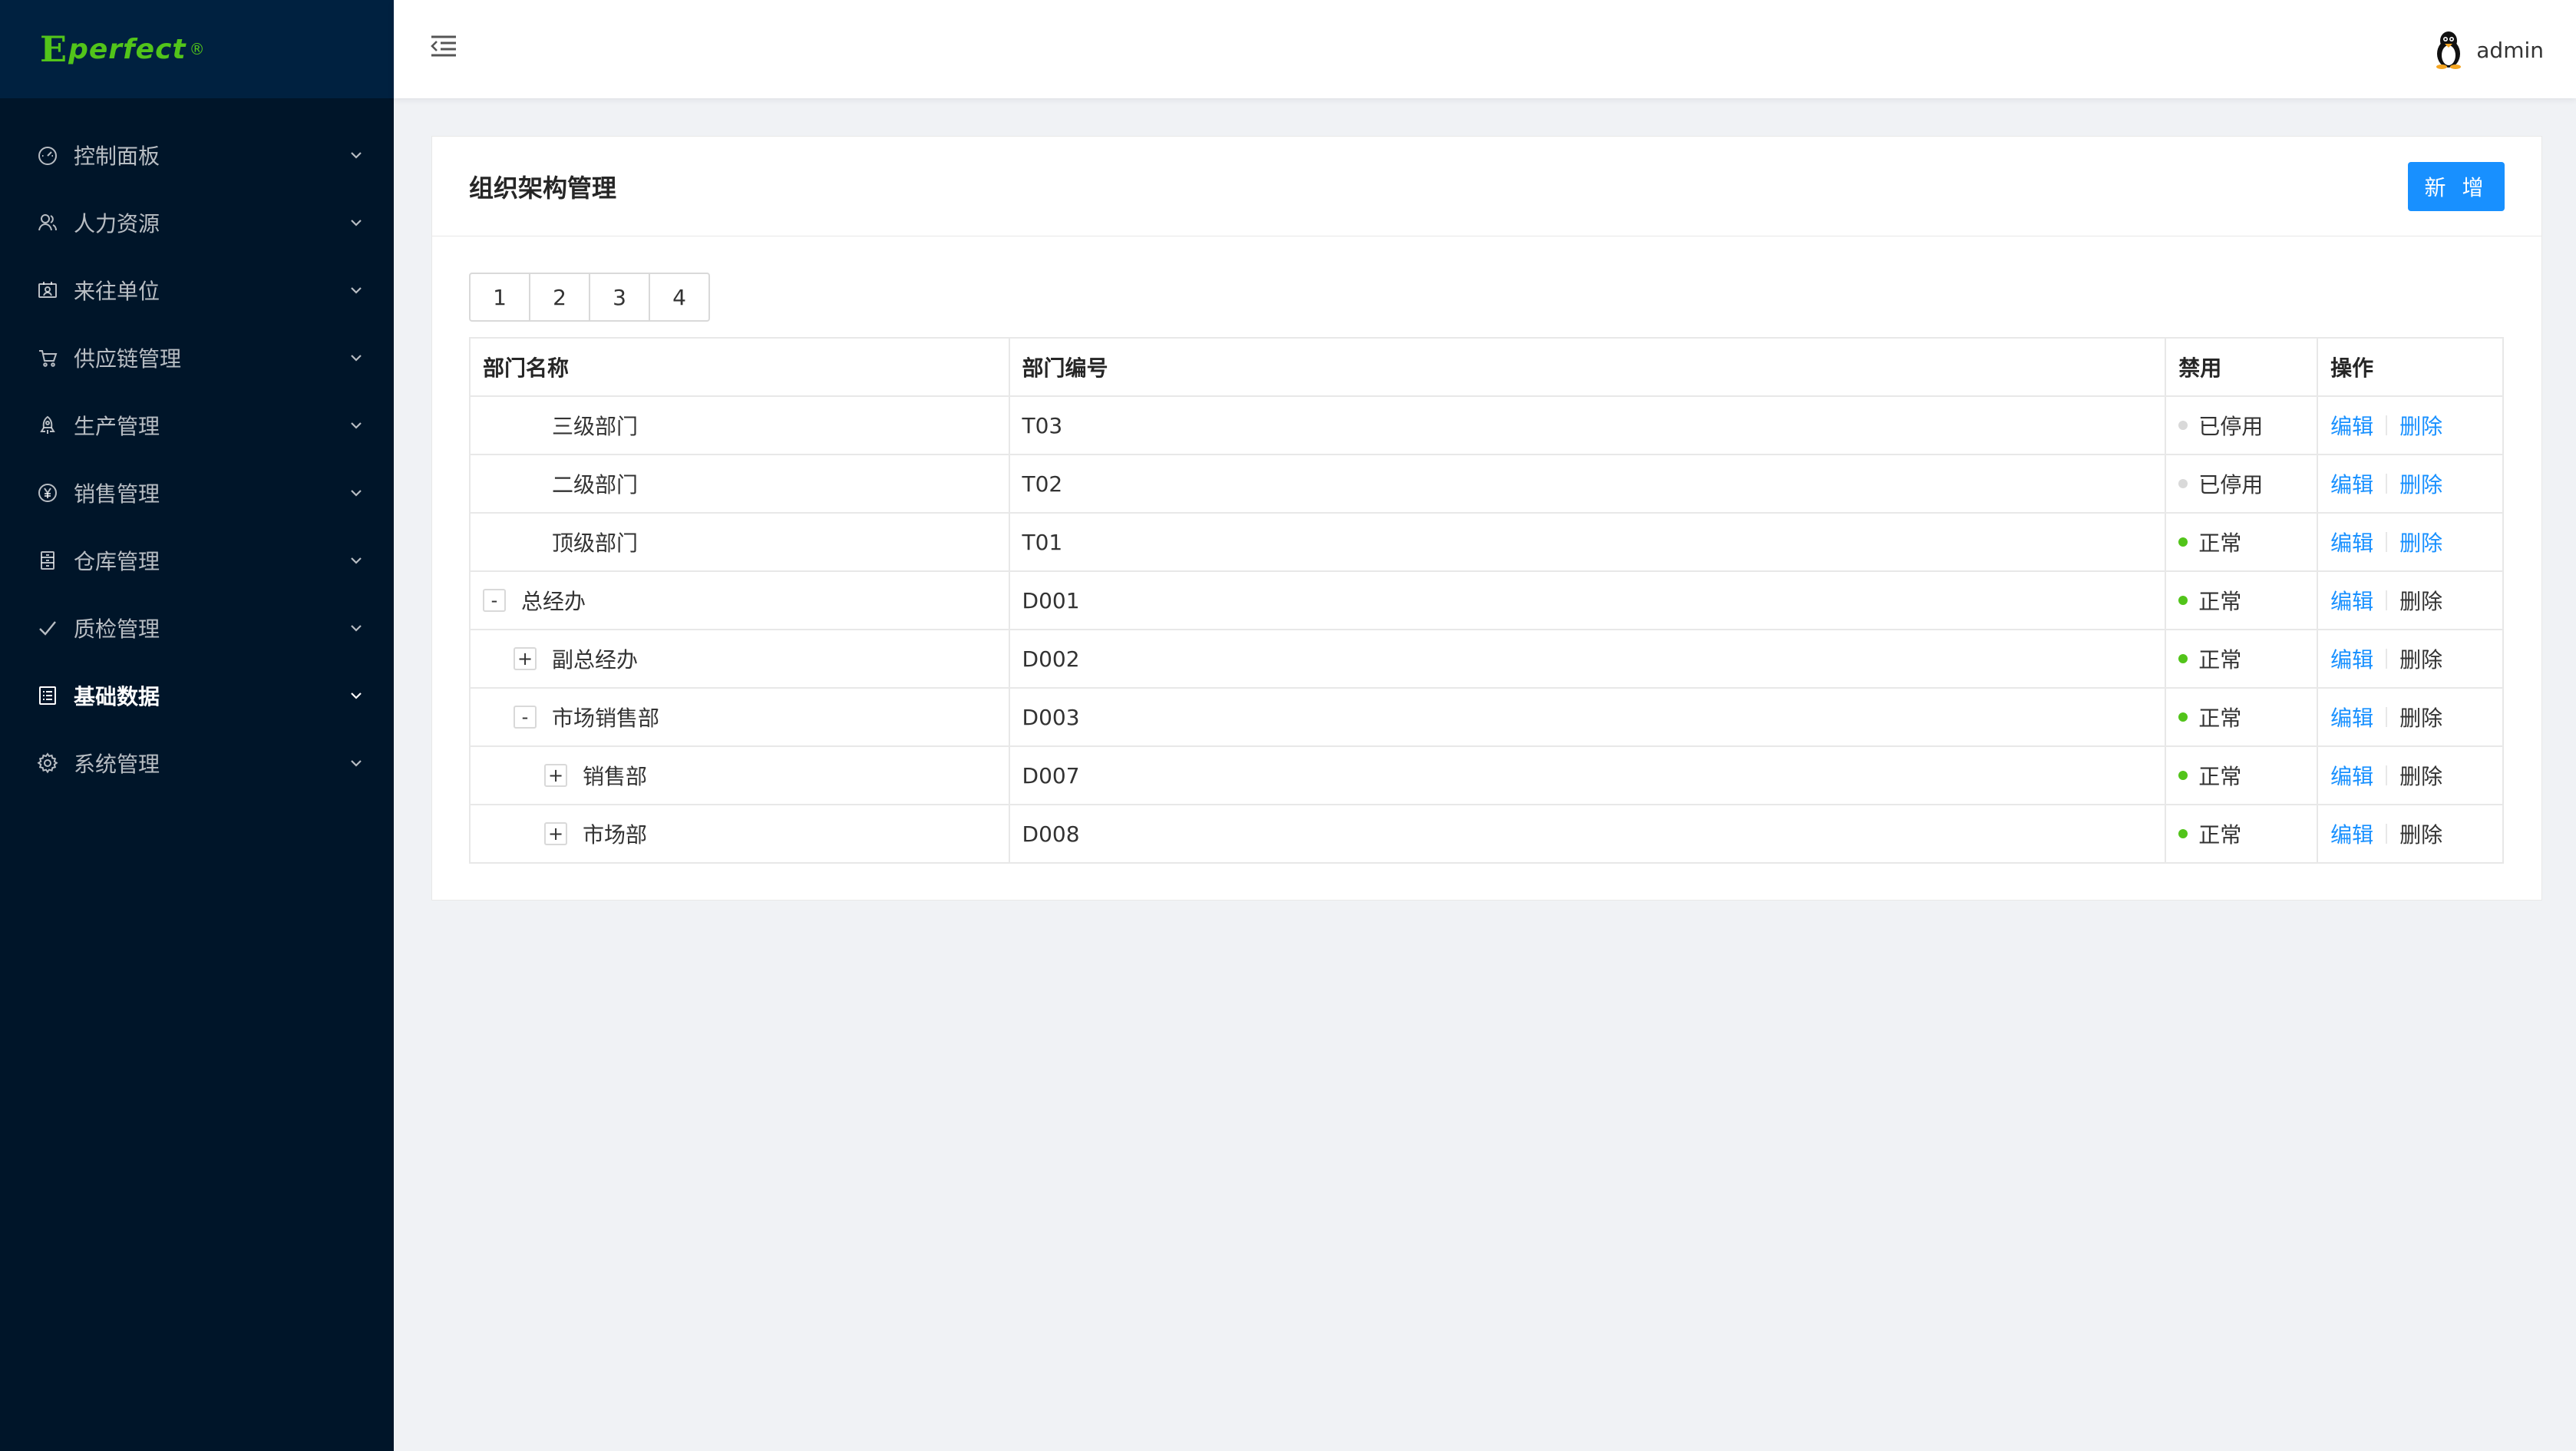 This screenshot has width=2576, height=1451. What do you see at coordinates (197, 560) in the screenshot?
I see `sidebar-item-warehouse: 仓库管理` at bounding box center [197, 560].